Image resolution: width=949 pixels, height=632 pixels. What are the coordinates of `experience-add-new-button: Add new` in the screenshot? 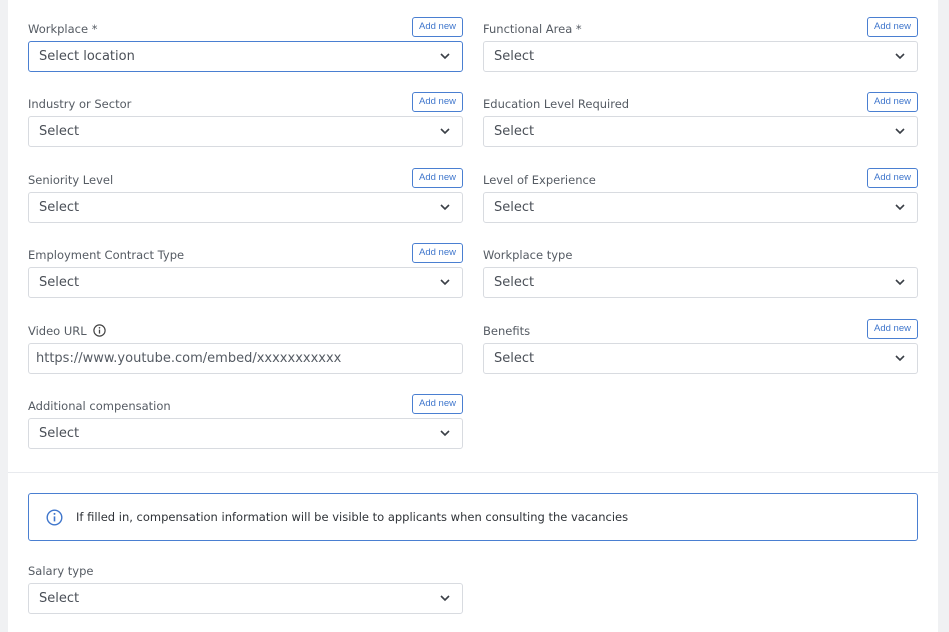 It's located at (892, 178).